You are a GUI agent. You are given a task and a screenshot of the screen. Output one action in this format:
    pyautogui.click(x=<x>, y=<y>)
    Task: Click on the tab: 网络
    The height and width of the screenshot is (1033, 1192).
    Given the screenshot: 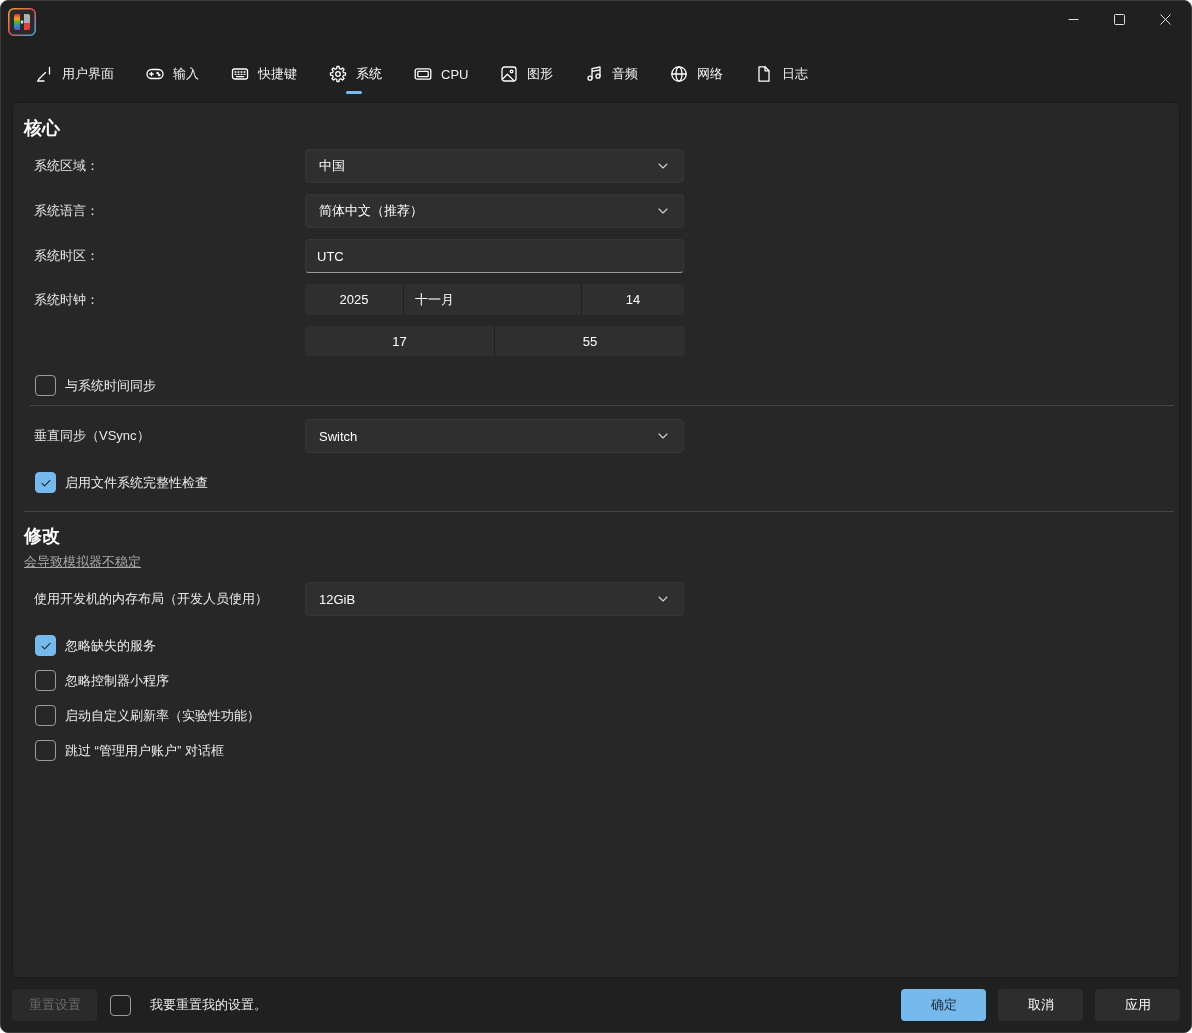 What is the action you would take?
    pyautogui.click(x=697, y=76)
    